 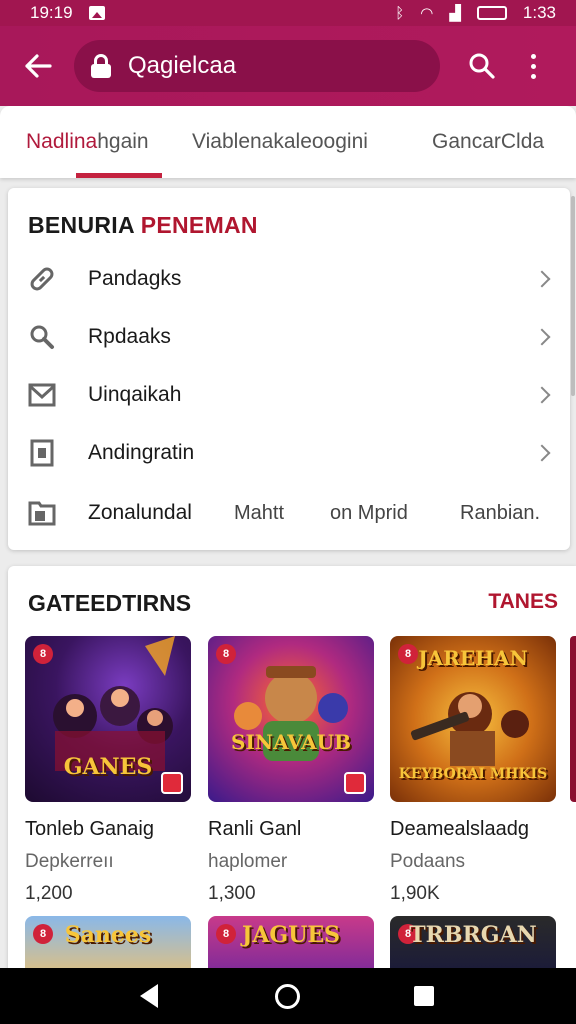 What do you see at coordinates (51, 12) in the screenshot?
I see `status-time: 19:19` at bounding box center [51, 12].